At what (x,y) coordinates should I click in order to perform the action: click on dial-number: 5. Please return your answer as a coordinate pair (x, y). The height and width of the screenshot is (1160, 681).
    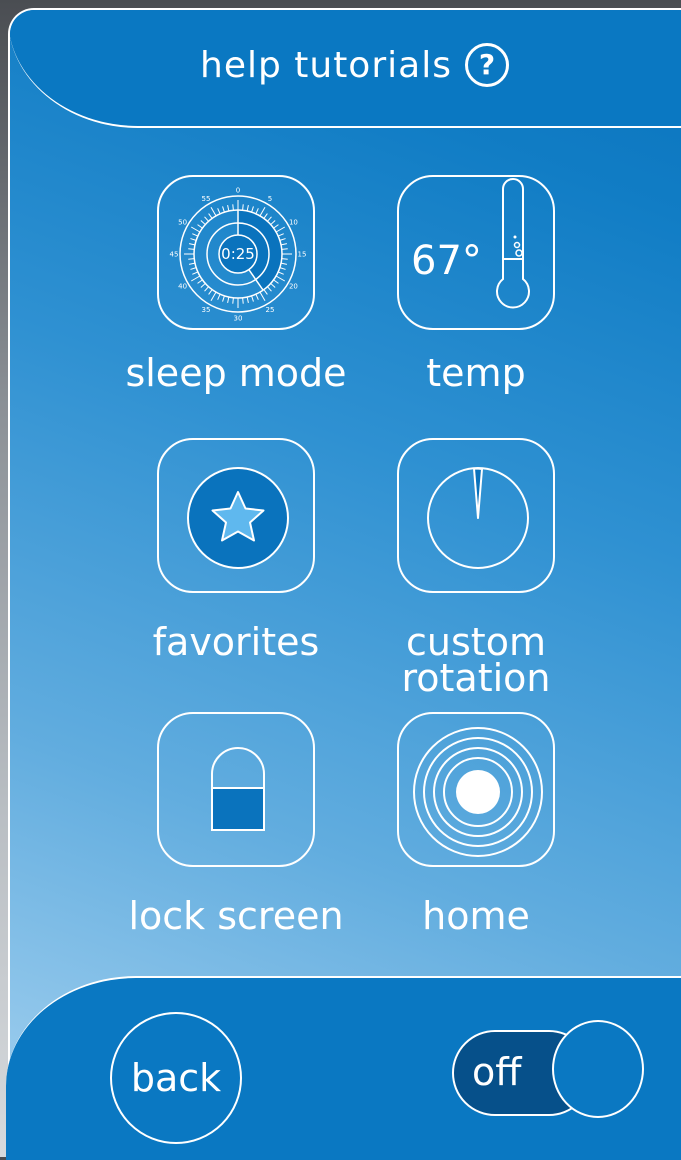
    Looking at the image, I should click on (270, 199).